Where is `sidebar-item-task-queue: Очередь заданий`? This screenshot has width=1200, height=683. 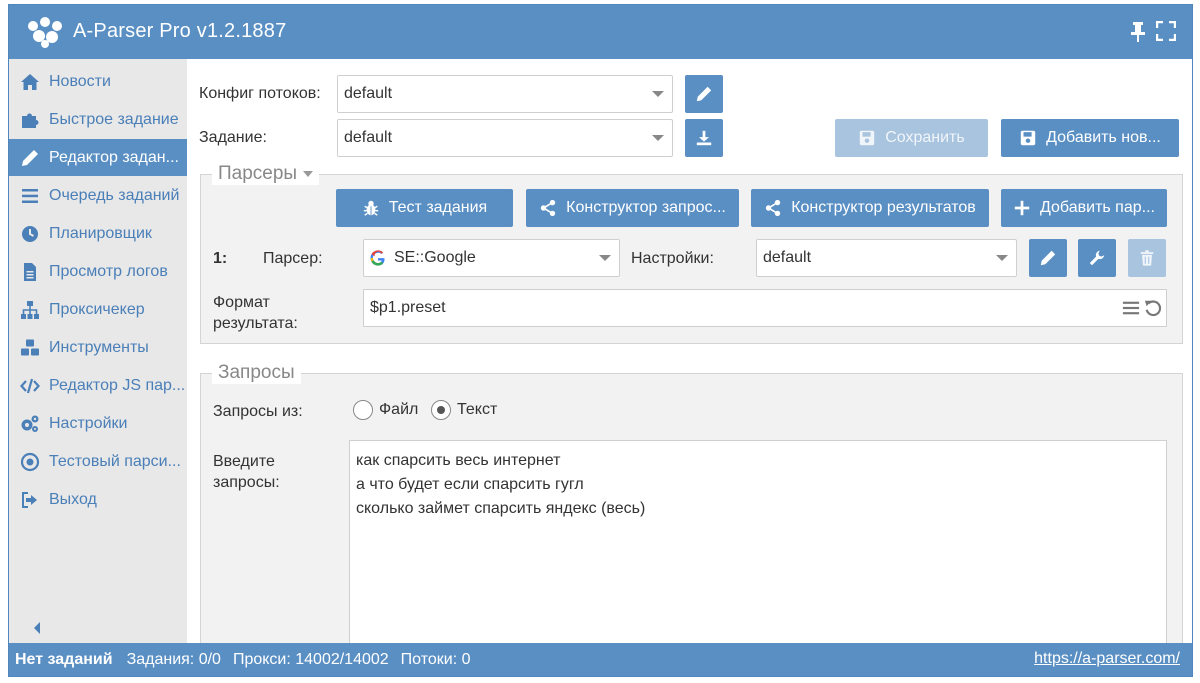
sidebar-item-task-queue: Очередь заданий is located at coordinates (98, 195).